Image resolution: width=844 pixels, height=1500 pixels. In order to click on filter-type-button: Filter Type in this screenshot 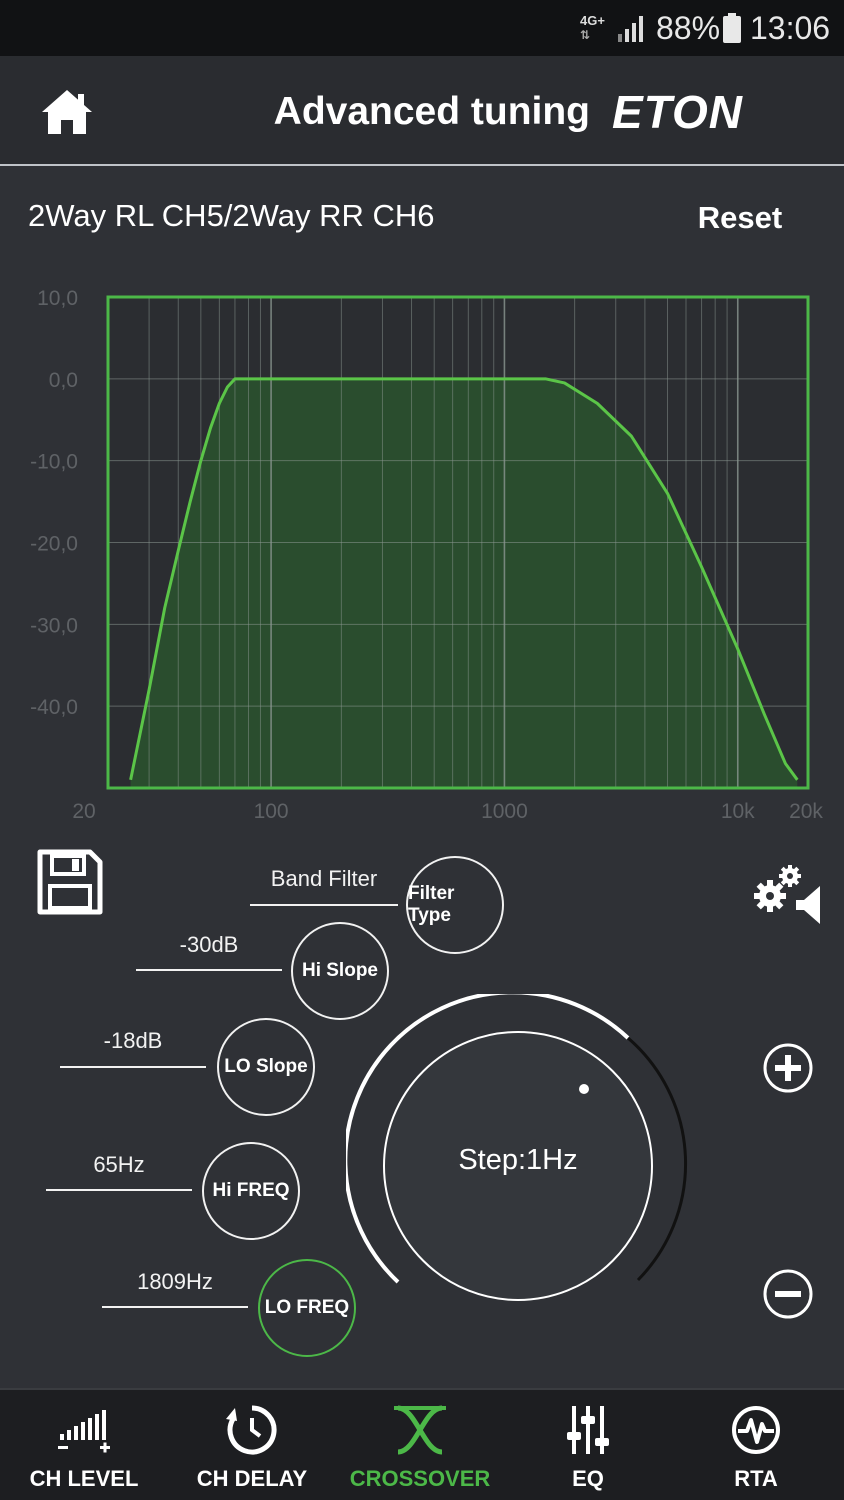, I will do `click(455, 905)`.